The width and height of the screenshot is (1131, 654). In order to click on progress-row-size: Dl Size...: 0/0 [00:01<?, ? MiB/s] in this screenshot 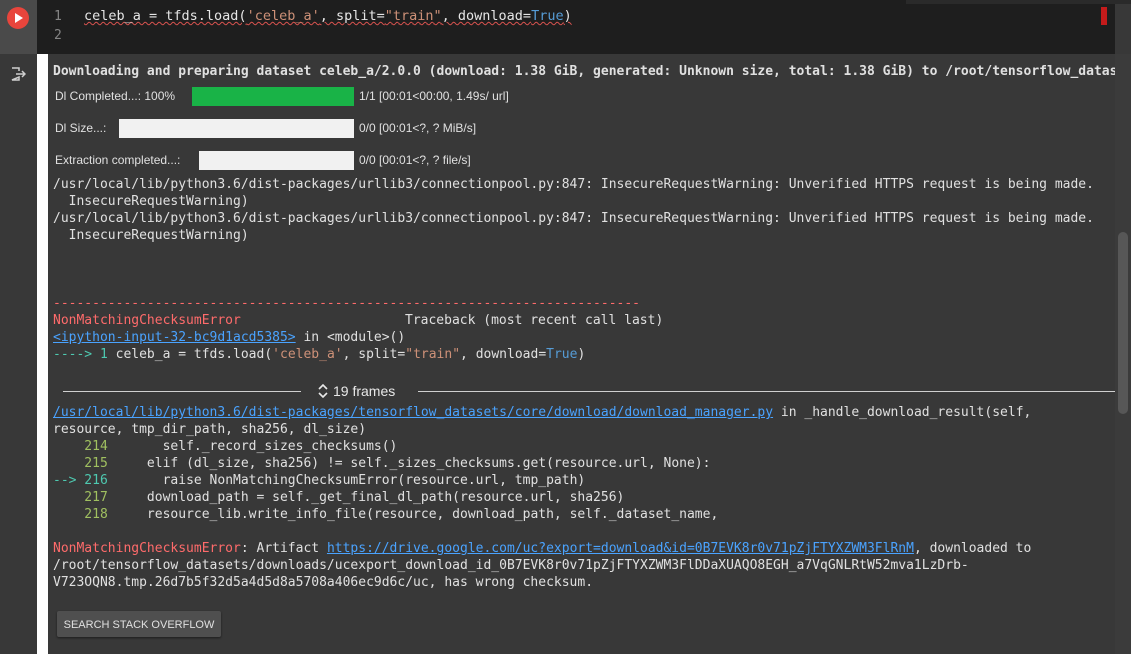, I will do `click(355, 128)`.